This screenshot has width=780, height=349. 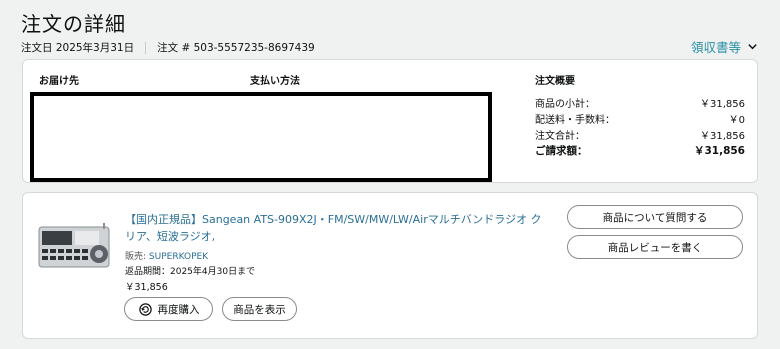 I want to click on ask-product-question-button: 商品について質問する, so click(x=655, y=217).